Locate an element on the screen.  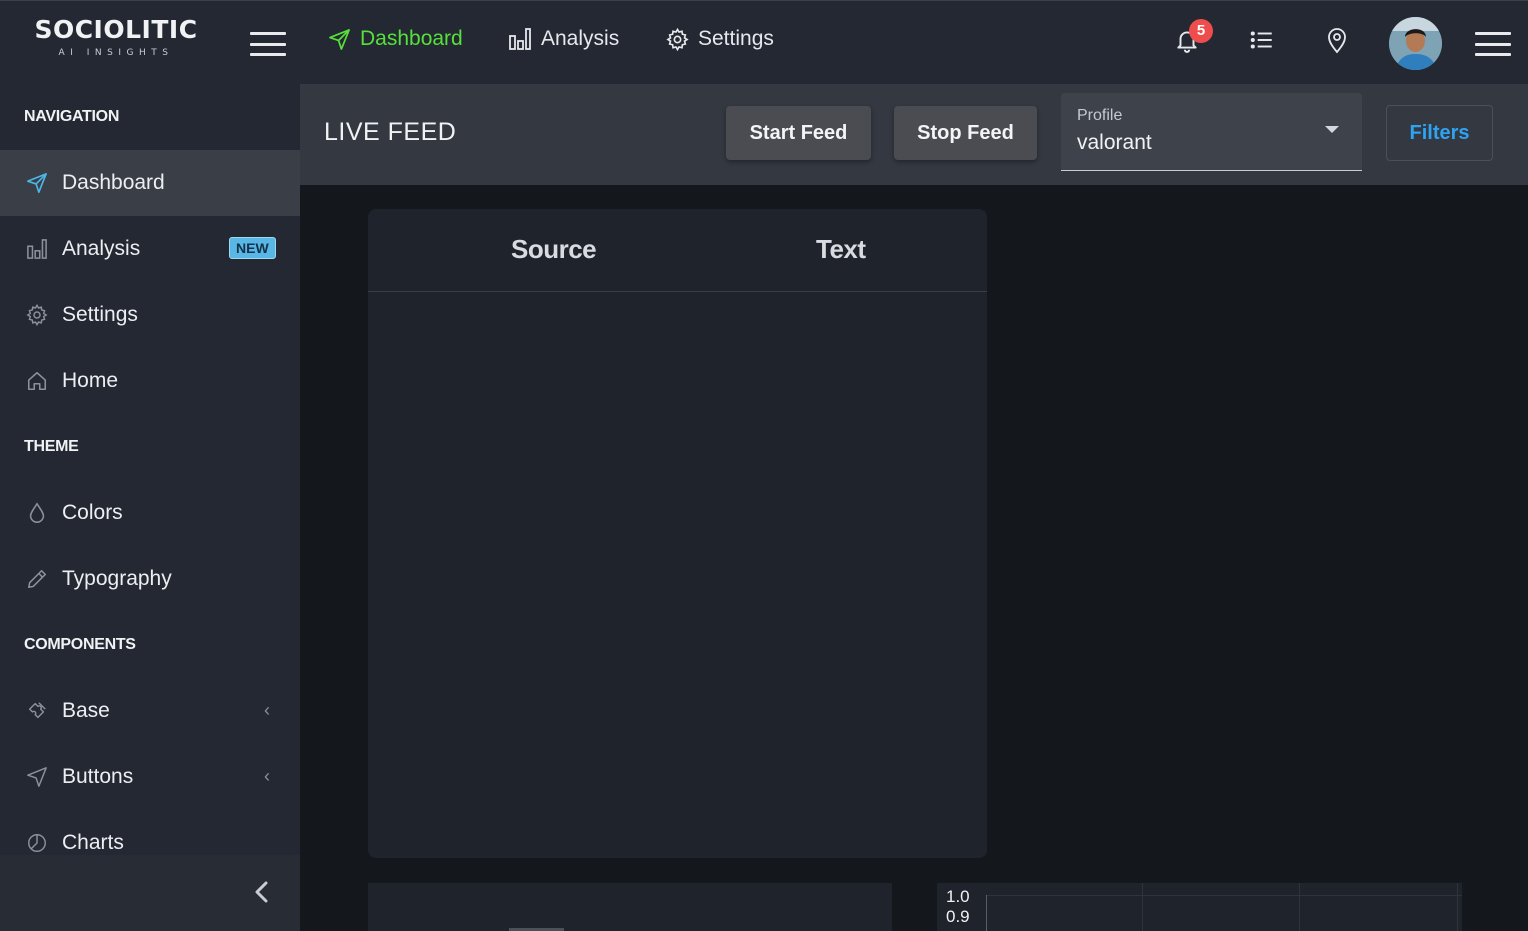
column-header-text: Text is located at coordinates (841, 249).